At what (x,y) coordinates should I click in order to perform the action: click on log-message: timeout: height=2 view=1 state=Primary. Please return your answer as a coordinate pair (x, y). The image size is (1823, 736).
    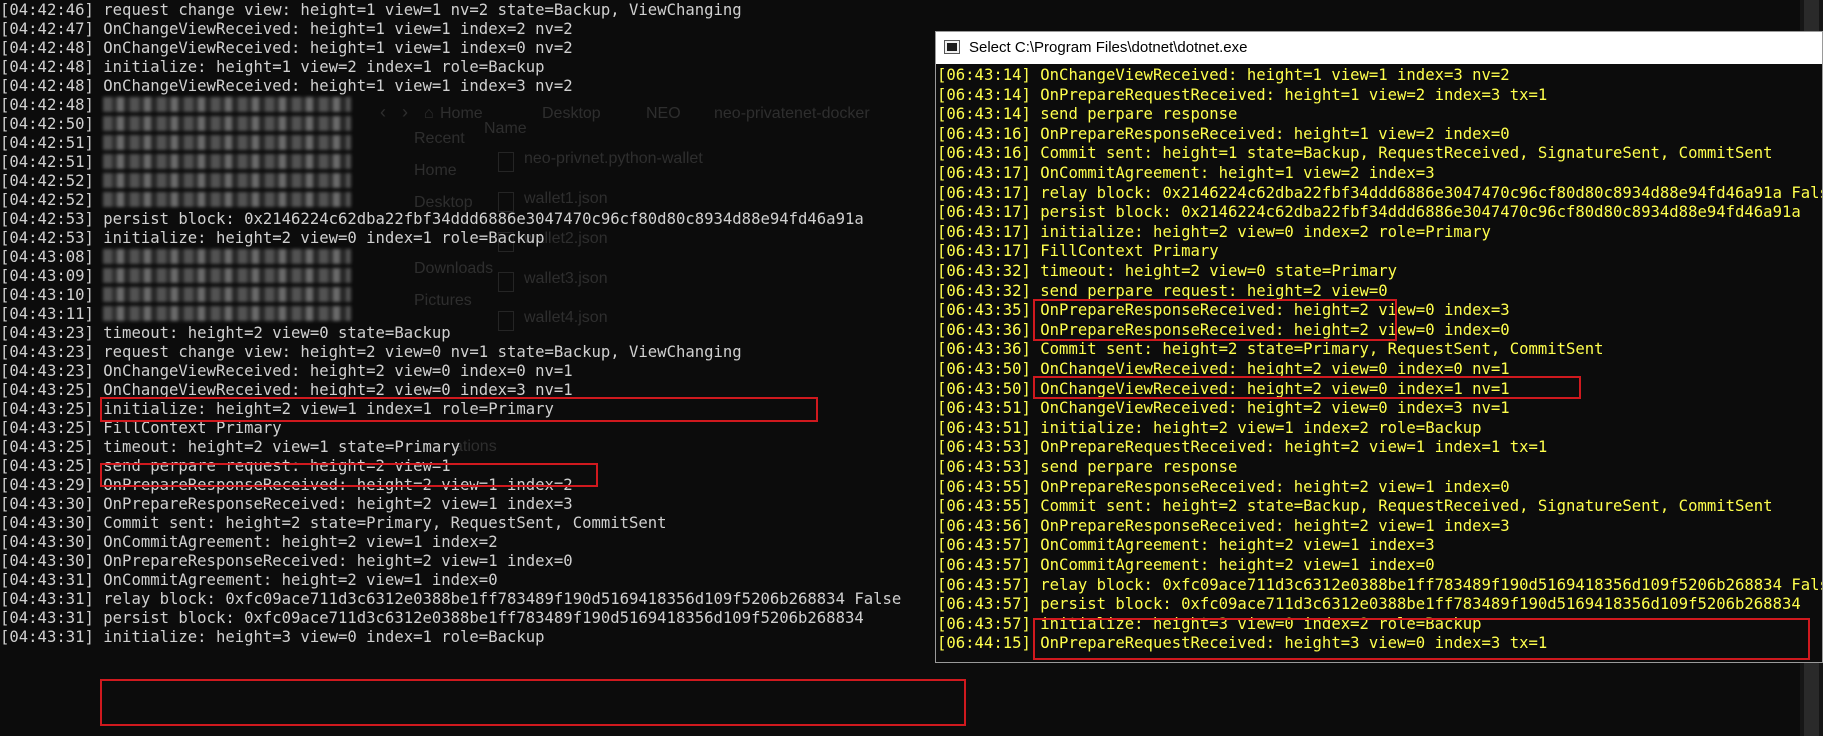
    Looking at the image, I should click on (282, 447).